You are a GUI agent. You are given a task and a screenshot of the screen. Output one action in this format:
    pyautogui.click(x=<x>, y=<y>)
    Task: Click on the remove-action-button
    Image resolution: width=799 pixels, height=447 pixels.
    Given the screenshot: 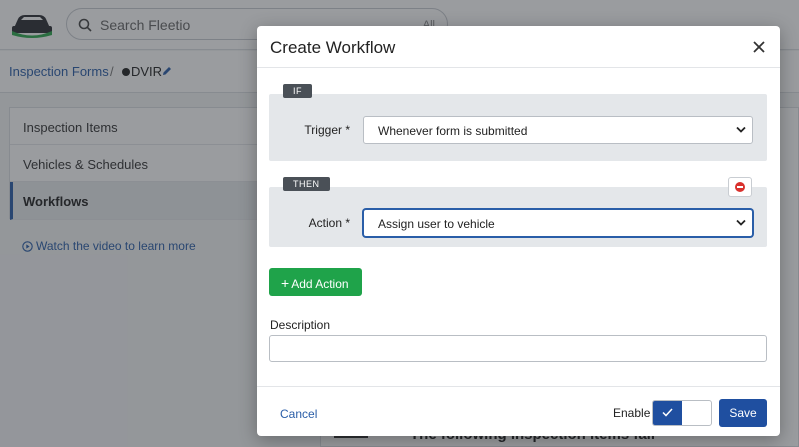 What is the action you would take?
    pyautogui.click(x=740, y=187)
    